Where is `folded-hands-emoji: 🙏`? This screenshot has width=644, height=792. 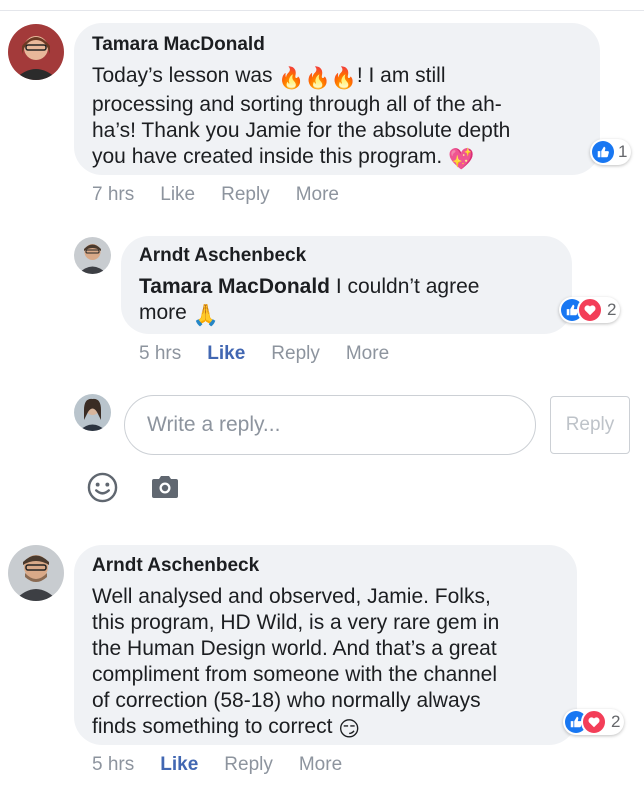
folded-hands-emoji: 🙏 is located at coordinates (205, 315).